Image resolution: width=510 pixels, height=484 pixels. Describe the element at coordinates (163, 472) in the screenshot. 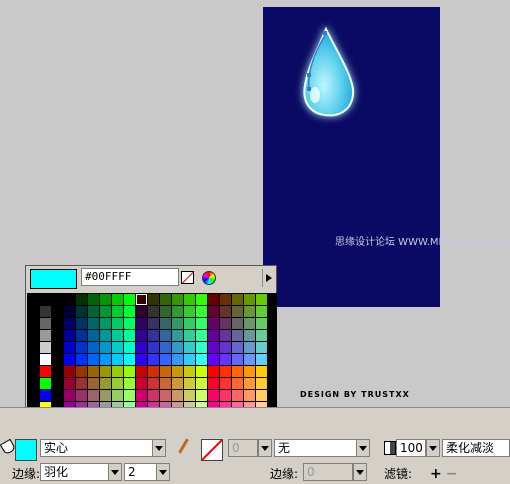

I see `feather-dropdown-icon` at that location.